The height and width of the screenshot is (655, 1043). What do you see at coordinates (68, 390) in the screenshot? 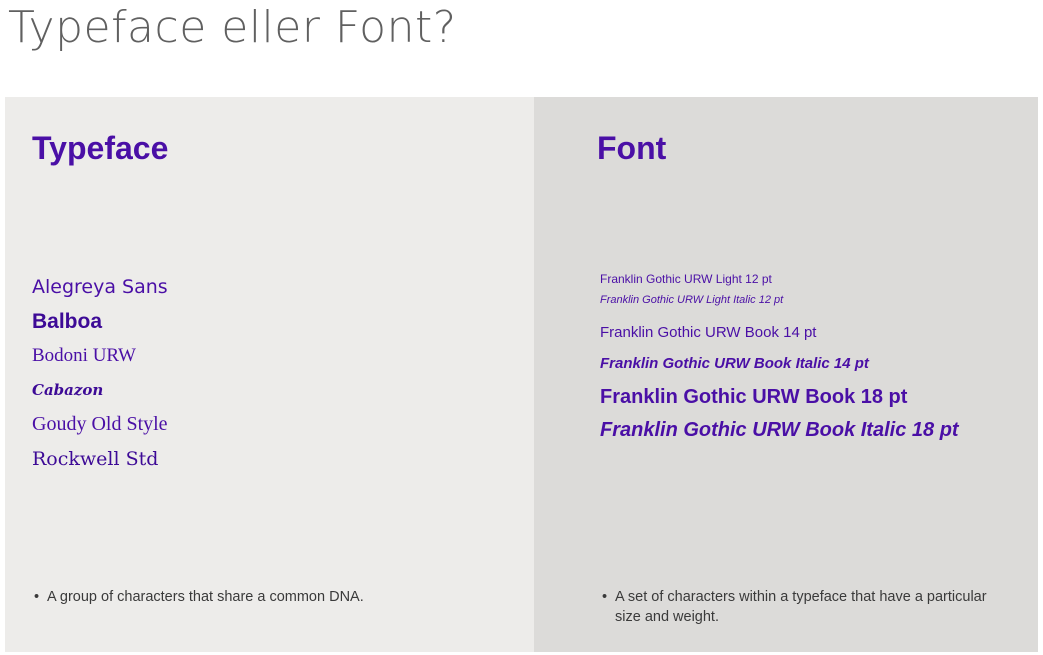
I see `typeface-sample-cabazon: Cabazon` at bounding box center [68, 390].